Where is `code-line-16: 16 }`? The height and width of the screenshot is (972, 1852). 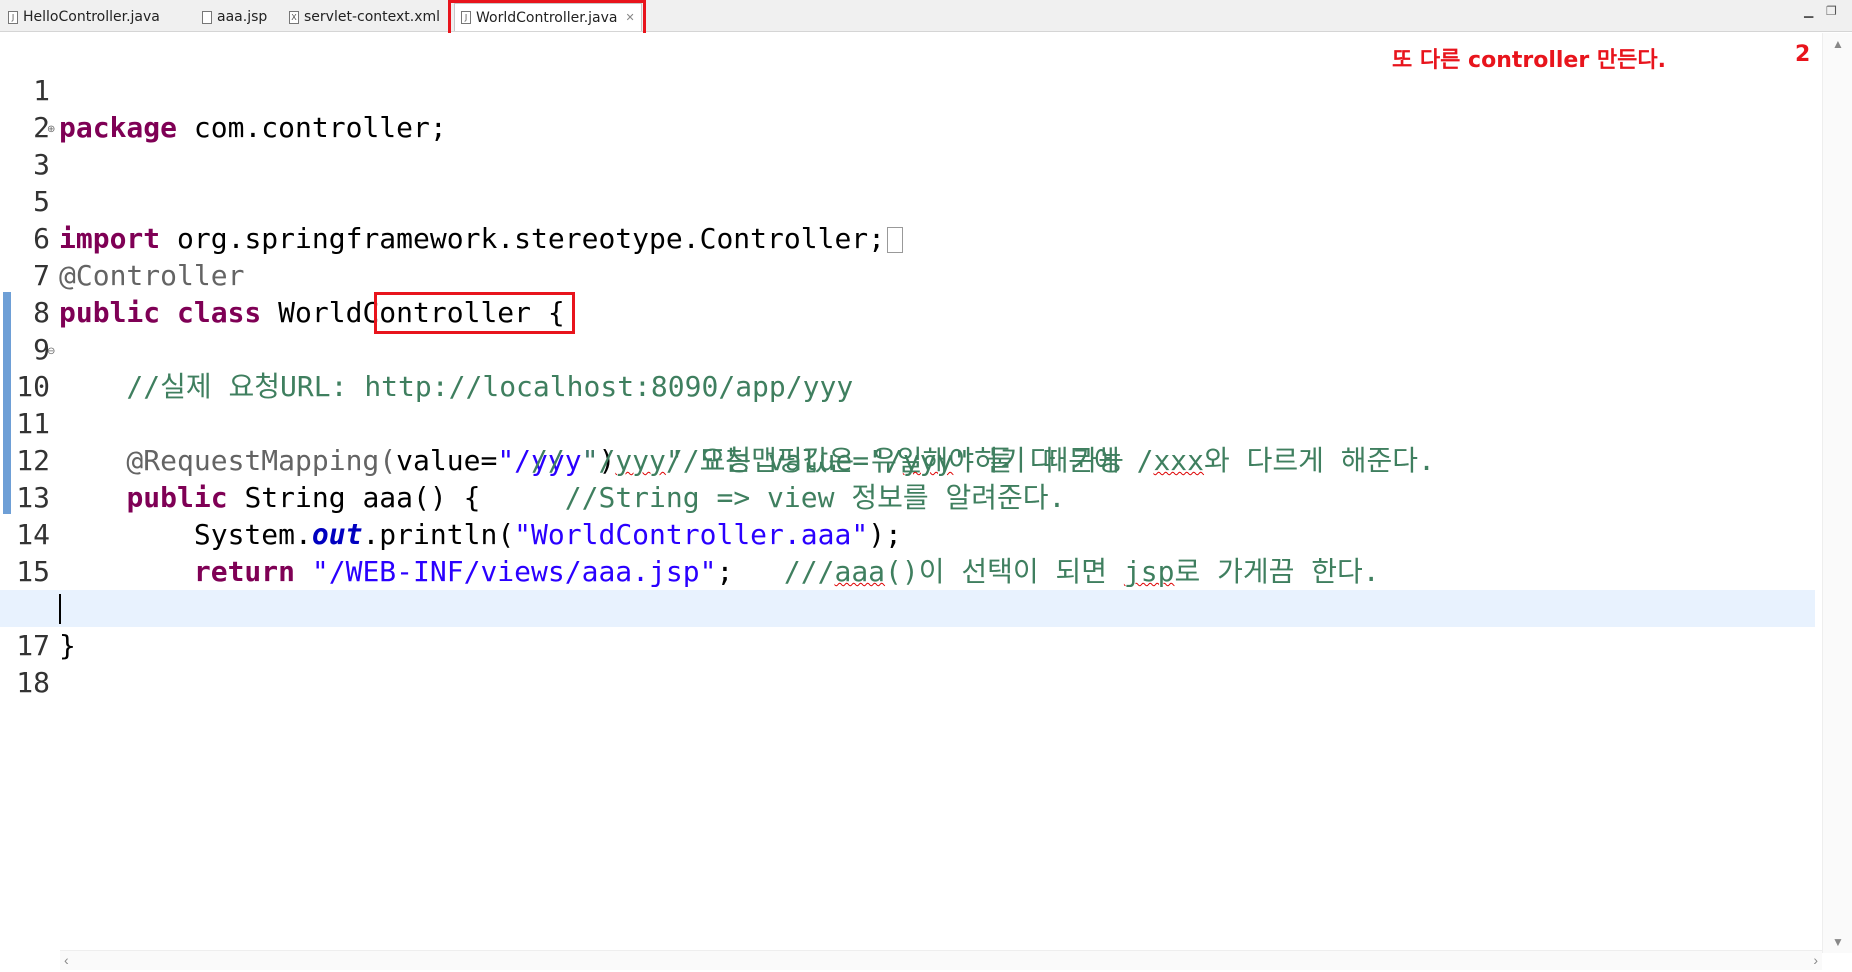 code-line-16: 16 } is located at coordinates (907, 607).